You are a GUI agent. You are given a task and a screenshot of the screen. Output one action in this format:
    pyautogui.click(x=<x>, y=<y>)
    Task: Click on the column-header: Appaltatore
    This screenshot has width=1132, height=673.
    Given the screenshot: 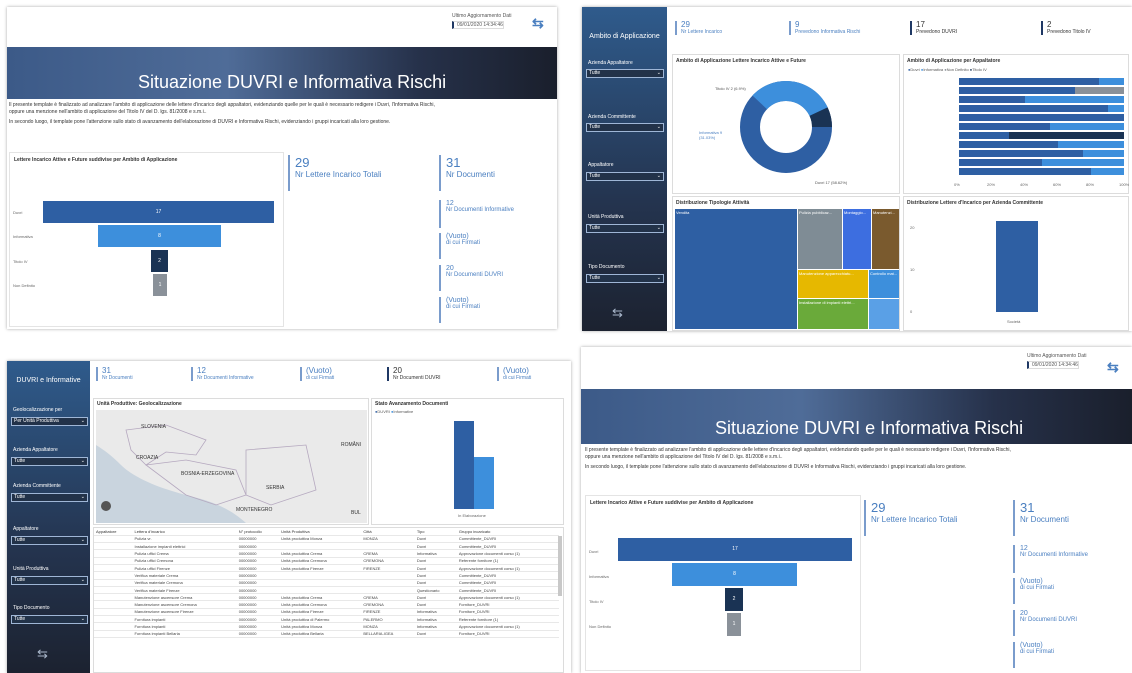 What is the action you would take?
    pyautogui.click(x=113, y=532)
    